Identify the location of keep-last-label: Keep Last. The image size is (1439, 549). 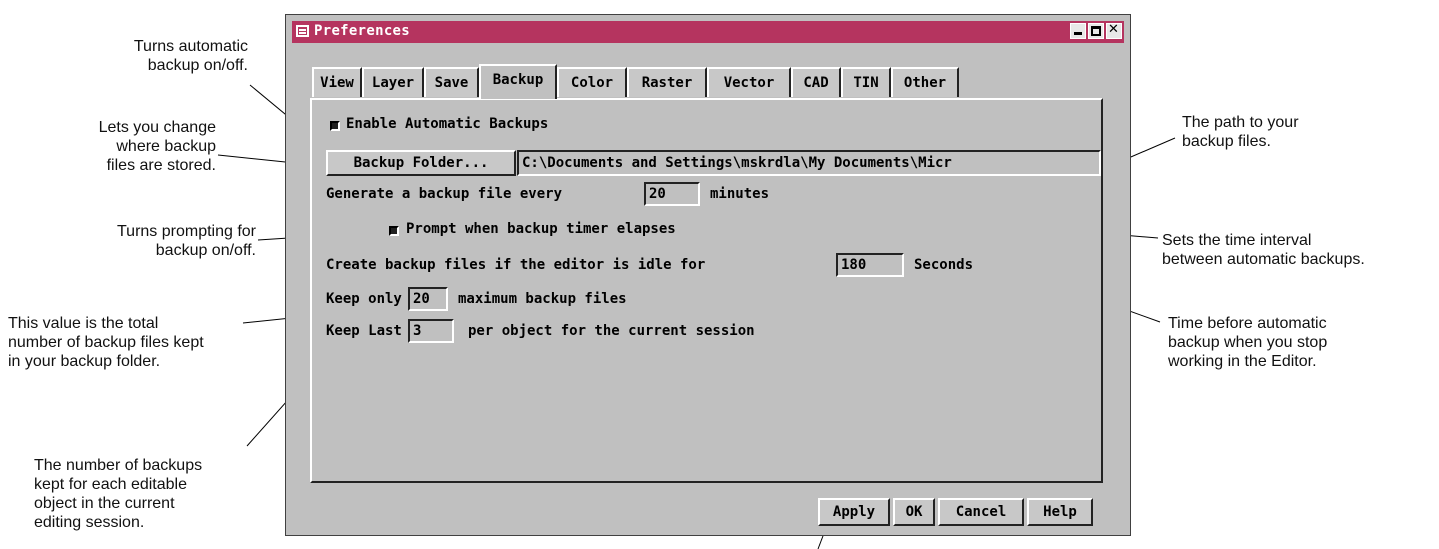
(364, 331).